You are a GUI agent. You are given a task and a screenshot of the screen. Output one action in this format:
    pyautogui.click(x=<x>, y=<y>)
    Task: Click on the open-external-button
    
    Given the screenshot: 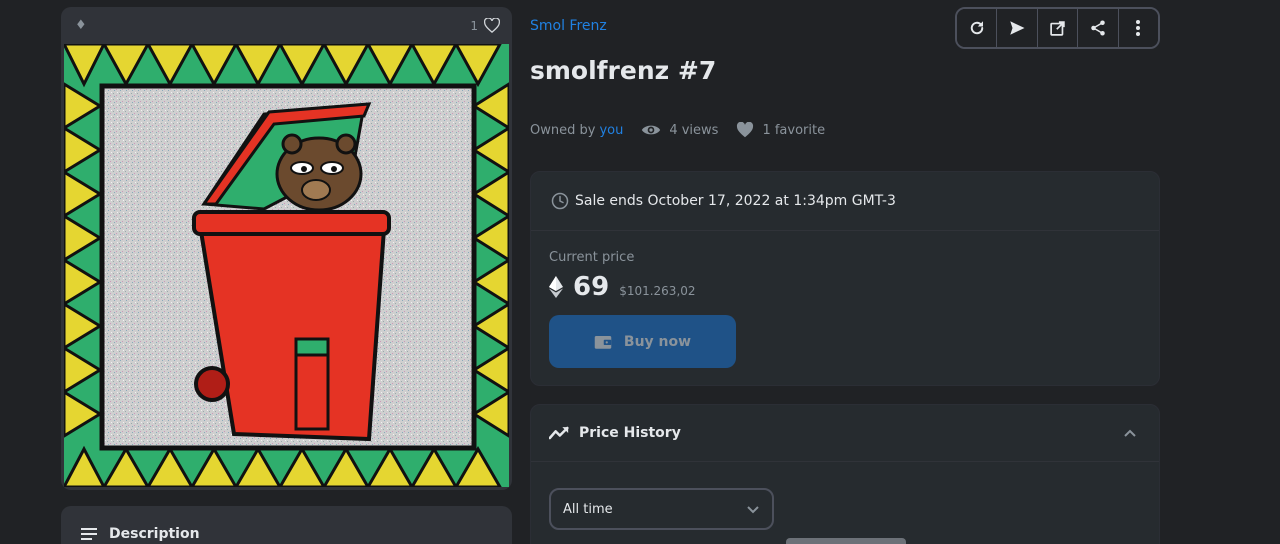 What is the action you would take?
    pyautogui.click(x=1058, y=28)
    